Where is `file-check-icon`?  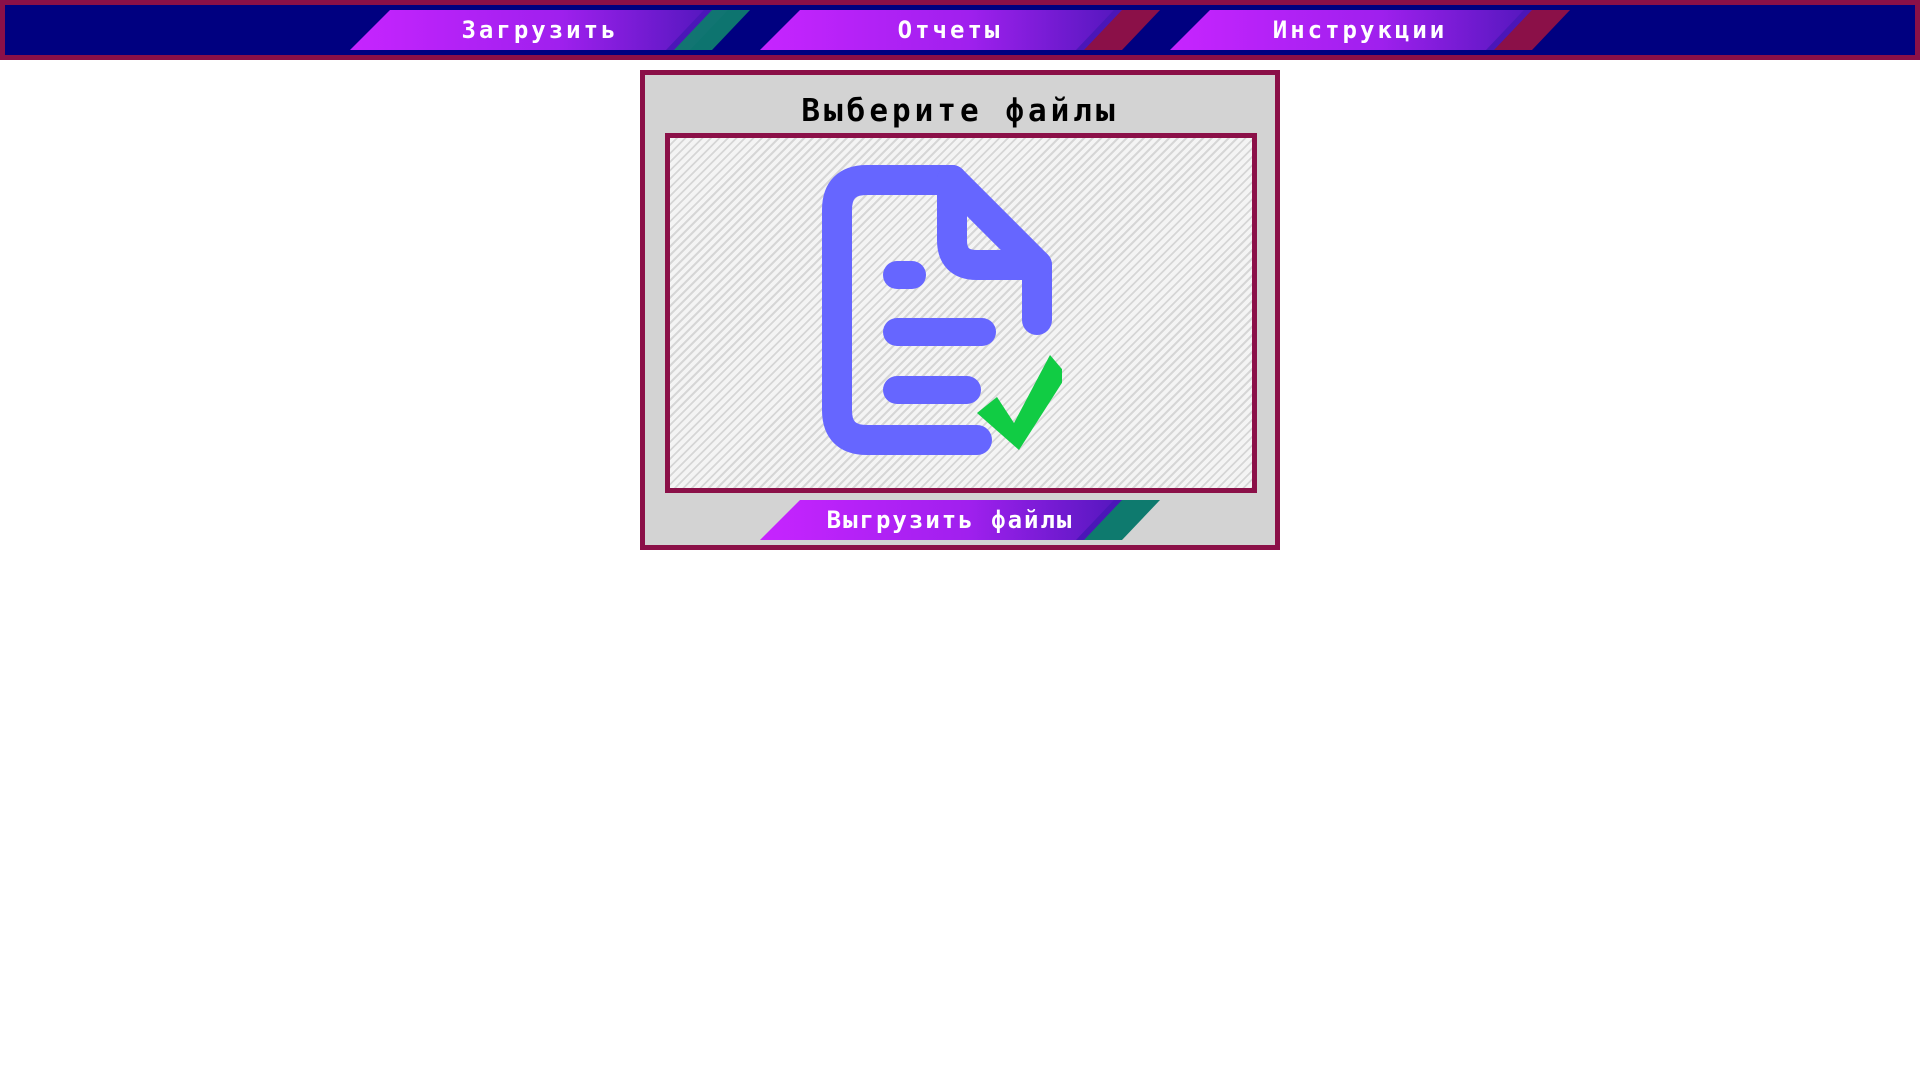 file-check-icon is located at coordinates (942, 310).